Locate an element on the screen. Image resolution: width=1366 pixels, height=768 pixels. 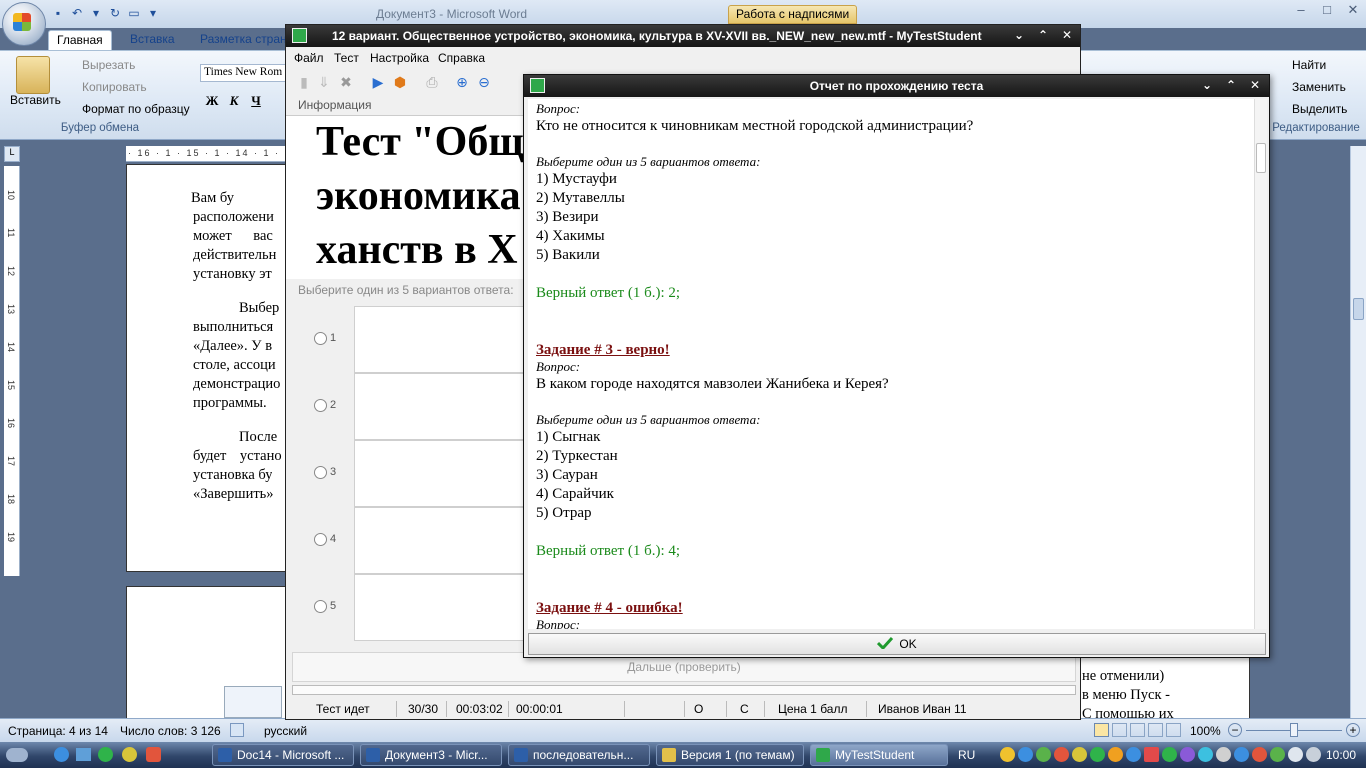
replace-button: Заменить is located at coordinates (1319, 87).